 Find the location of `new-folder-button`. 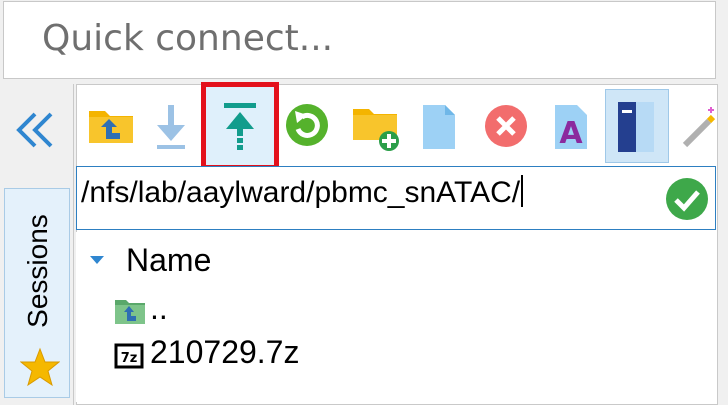

new-folder-button is located at coordinates (373, 126).